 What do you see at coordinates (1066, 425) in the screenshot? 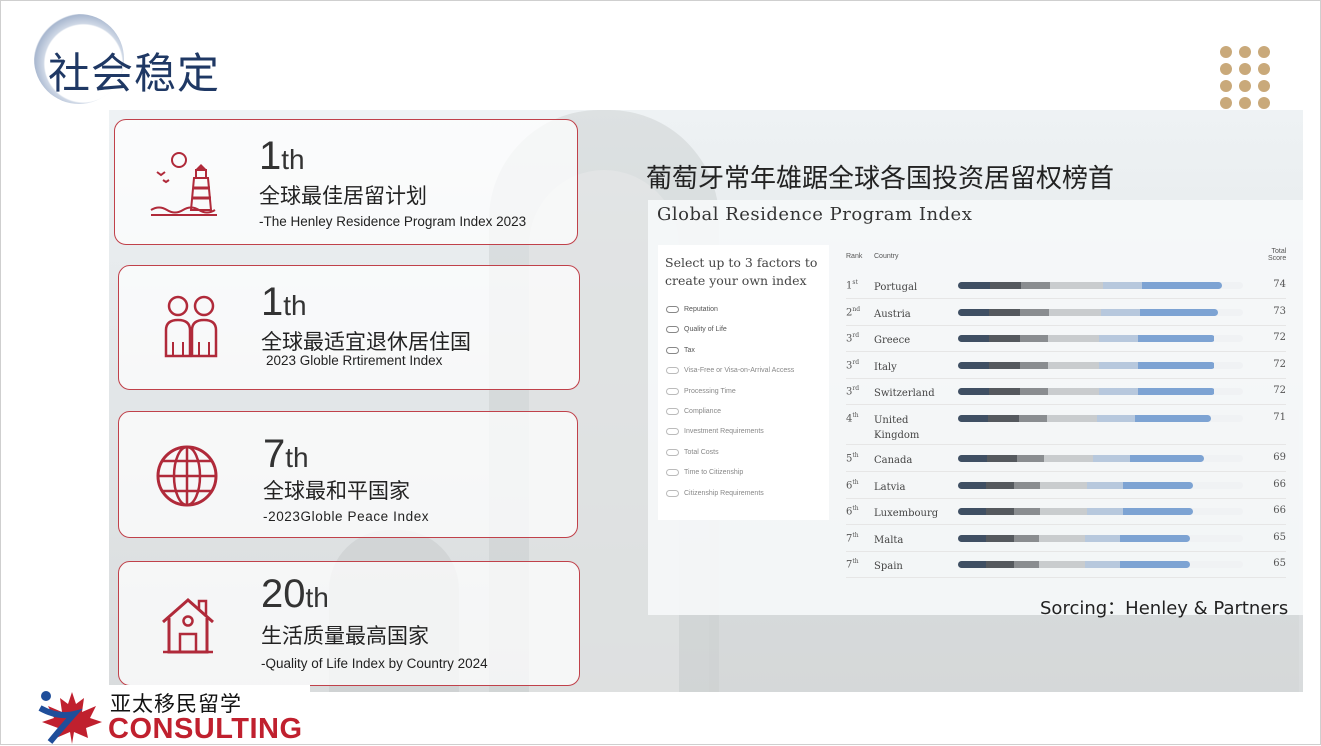
I see `ranking-row: 4th United Kingdom 71` at bounding box center [1066, 425].